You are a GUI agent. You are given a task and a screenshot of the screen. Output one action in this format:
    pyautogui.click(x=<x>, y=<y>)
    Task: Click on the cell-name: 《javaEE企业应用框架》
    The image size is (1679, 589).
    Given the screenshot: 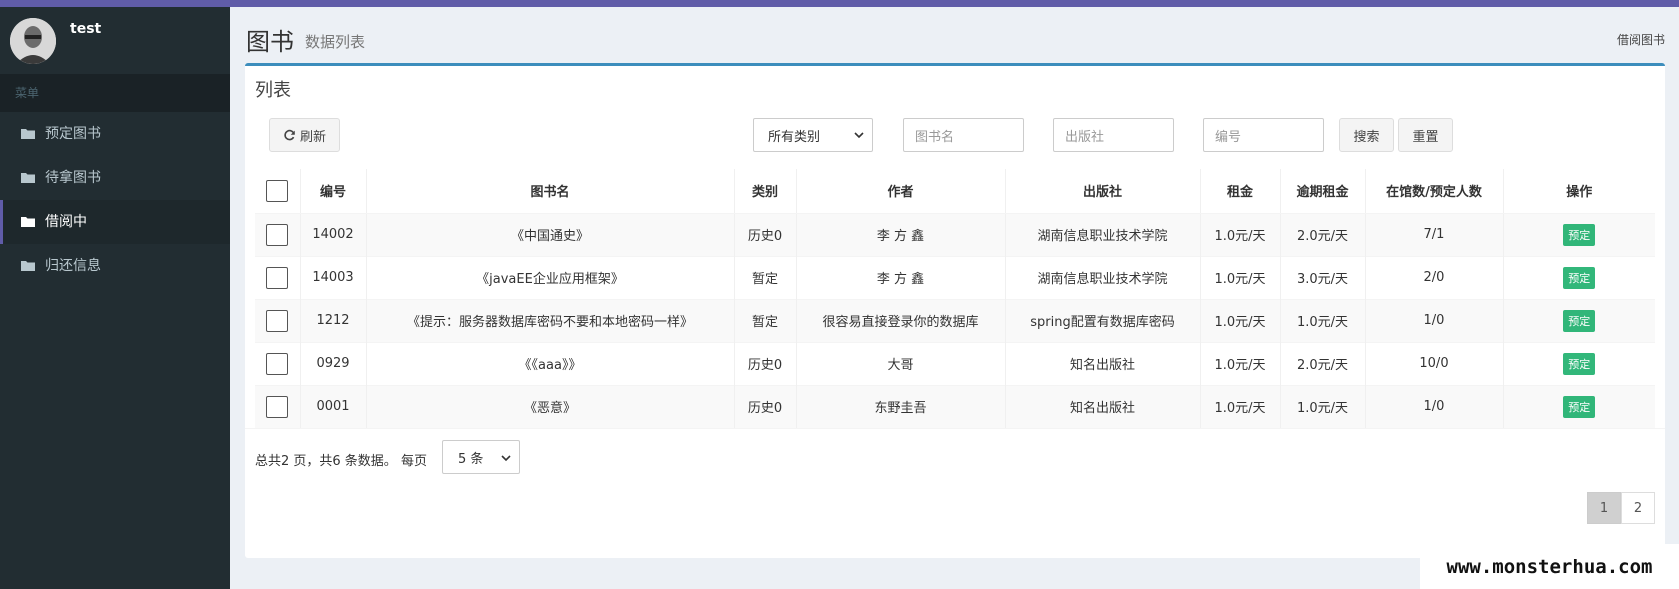 What is the action you would take?
    pyautogui.click(x=550, y=277)
    